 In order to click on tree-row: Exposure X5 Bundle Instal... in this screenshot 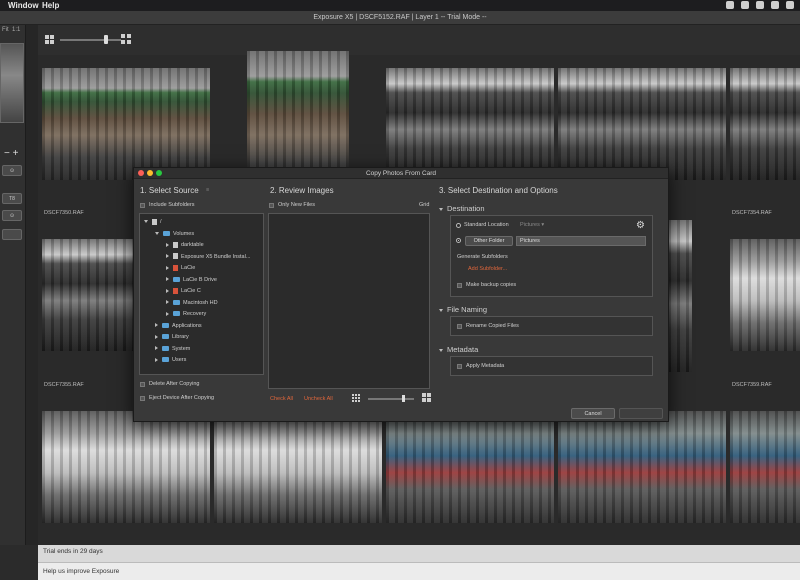, I will do `click(208, 257)`.